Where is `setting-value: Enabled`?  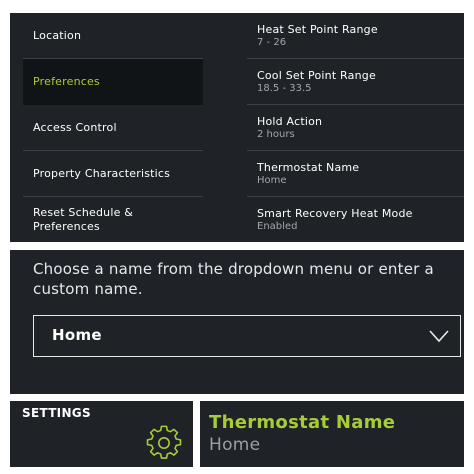
setting-value: Enabled is located at coordinates (277, 226).